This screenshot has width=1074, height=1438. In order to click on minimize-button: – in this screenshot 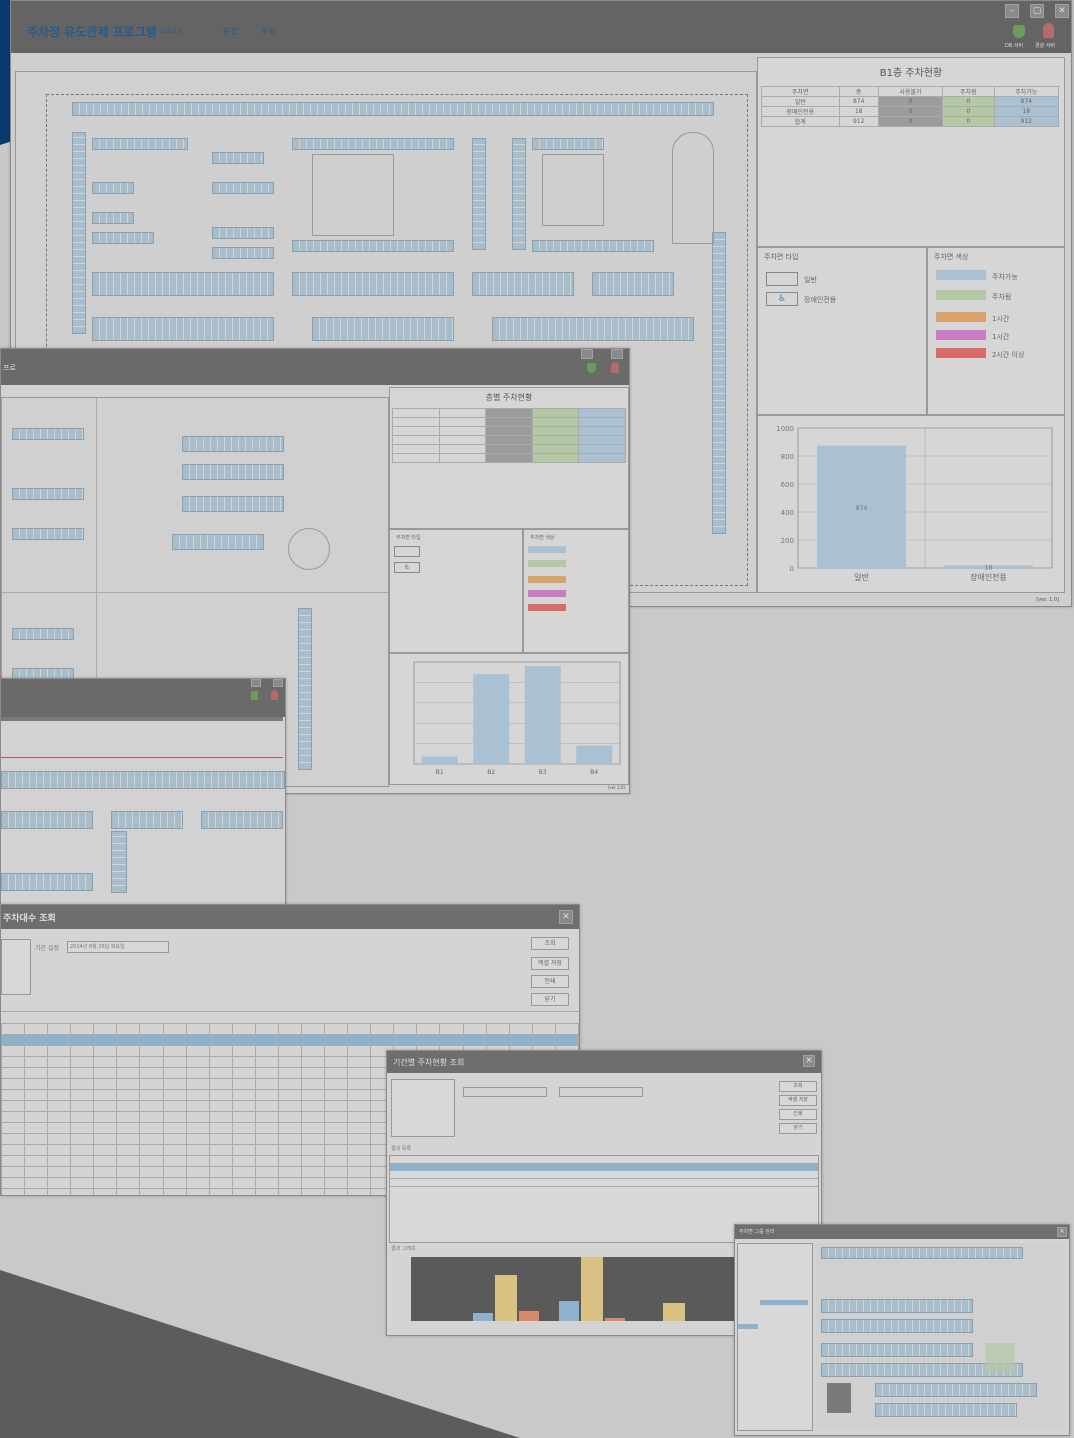, I will do `click(1012, 11)`.